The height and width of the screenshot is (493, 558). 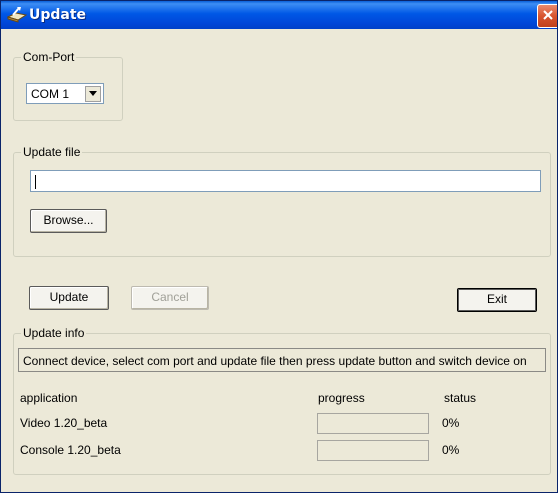 What do you see at coordinates (58, 15) in the screenshot?
I see `window-title: Update` at bounding box center [58, 15].